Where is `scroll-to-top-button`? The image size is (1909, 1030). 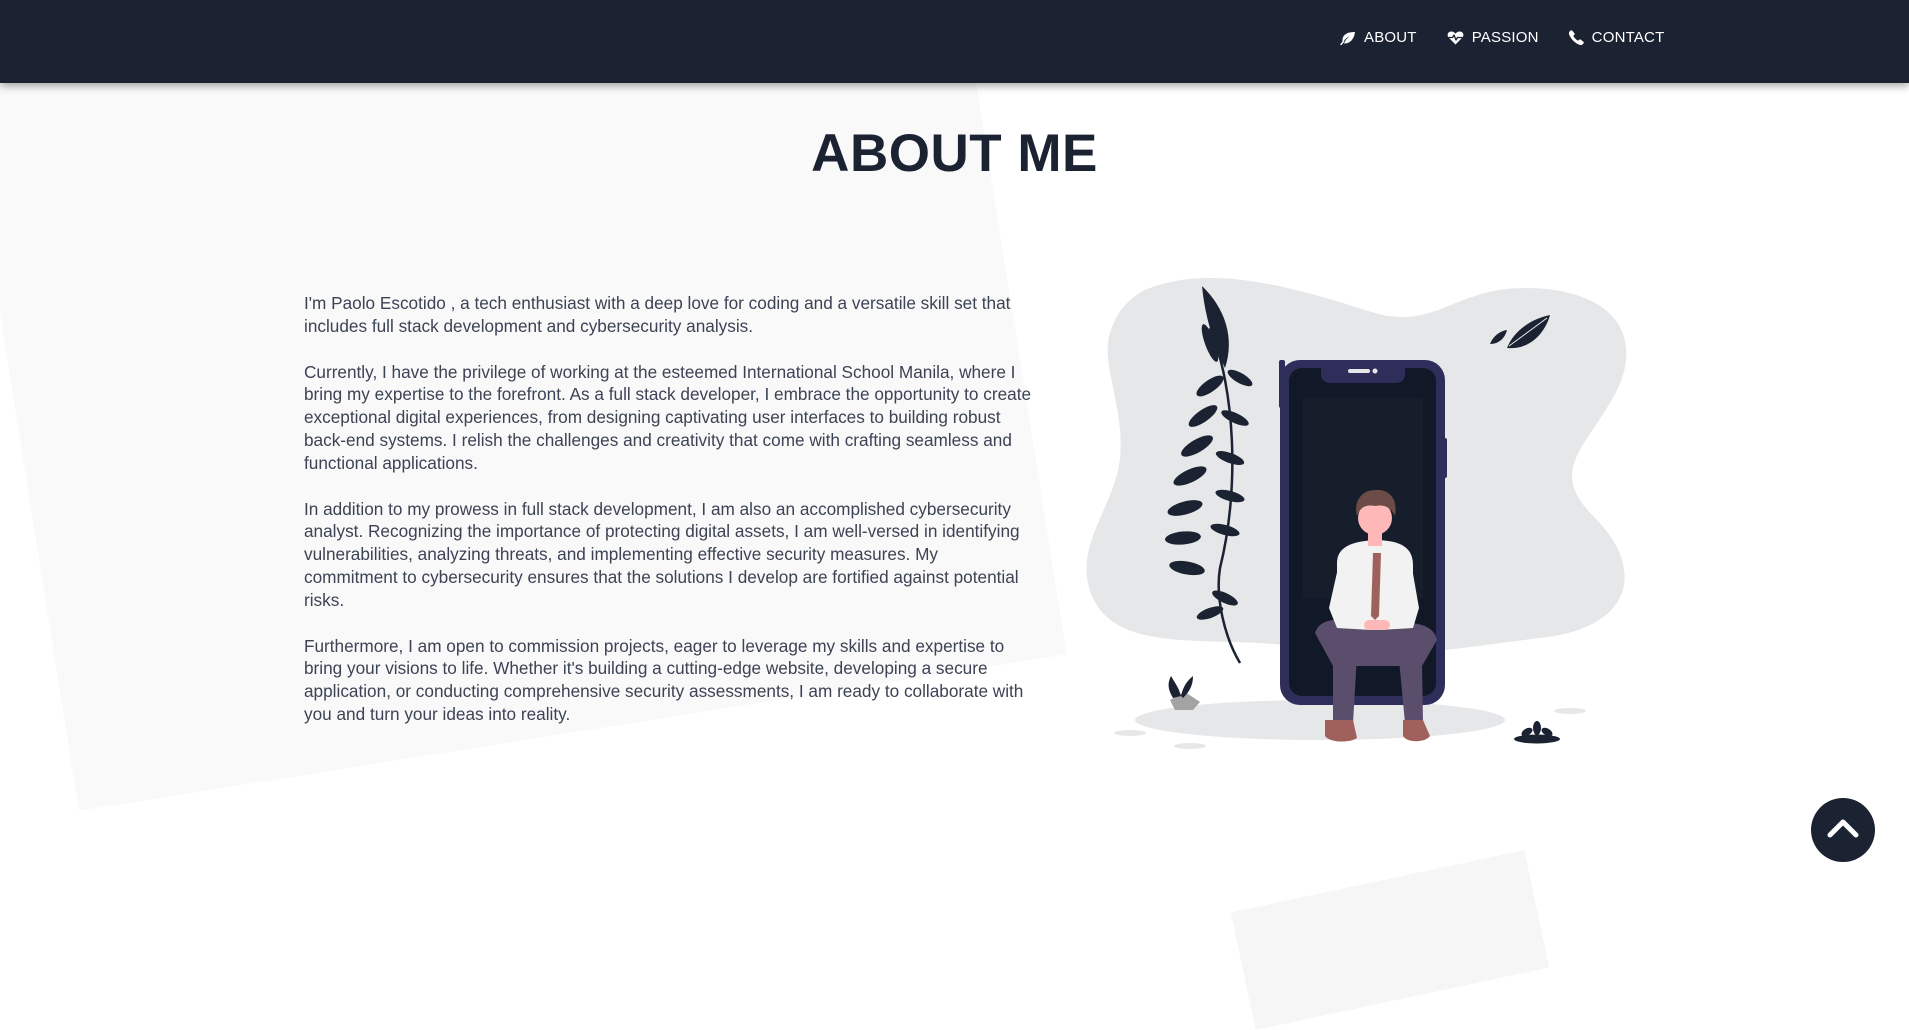
scroll-to-top-button is located at coordinates (1843, 830).